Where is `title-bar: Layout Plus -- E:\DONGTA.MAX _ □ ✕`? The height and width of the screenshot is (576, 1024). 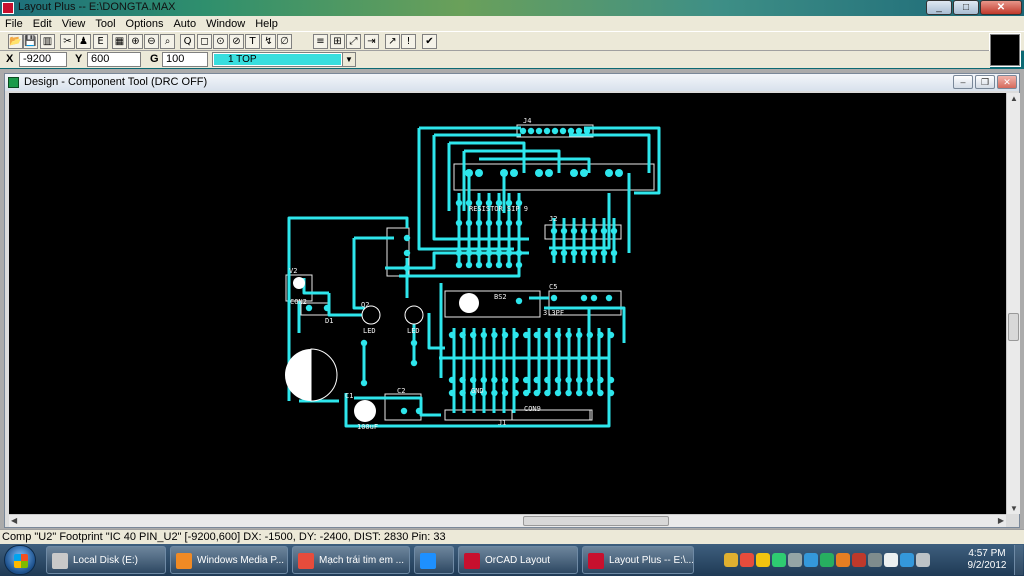 title-bar: Layout Plus -- E:\DONGTA.MAX _ □ ✕ is located at coordinates (512, 8).